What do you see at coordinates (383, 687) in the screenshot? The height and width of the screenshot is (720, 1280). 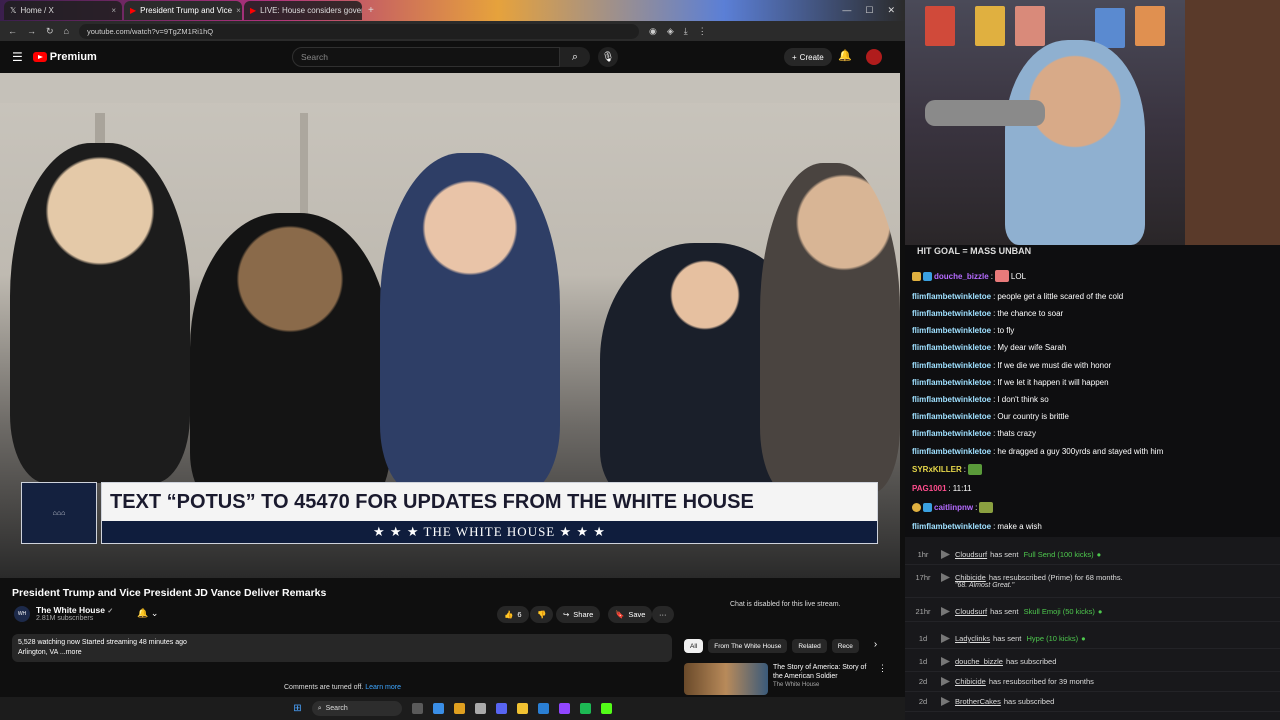 I see `learn-more-link: Learn more` at bounding box center [383, 687].